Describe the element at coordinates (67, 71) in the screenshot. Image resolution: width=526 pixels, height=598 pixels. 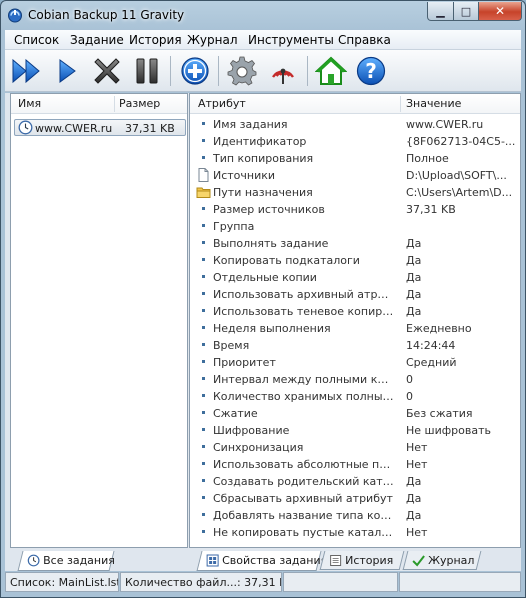
I see `run-selected-button` at that location.